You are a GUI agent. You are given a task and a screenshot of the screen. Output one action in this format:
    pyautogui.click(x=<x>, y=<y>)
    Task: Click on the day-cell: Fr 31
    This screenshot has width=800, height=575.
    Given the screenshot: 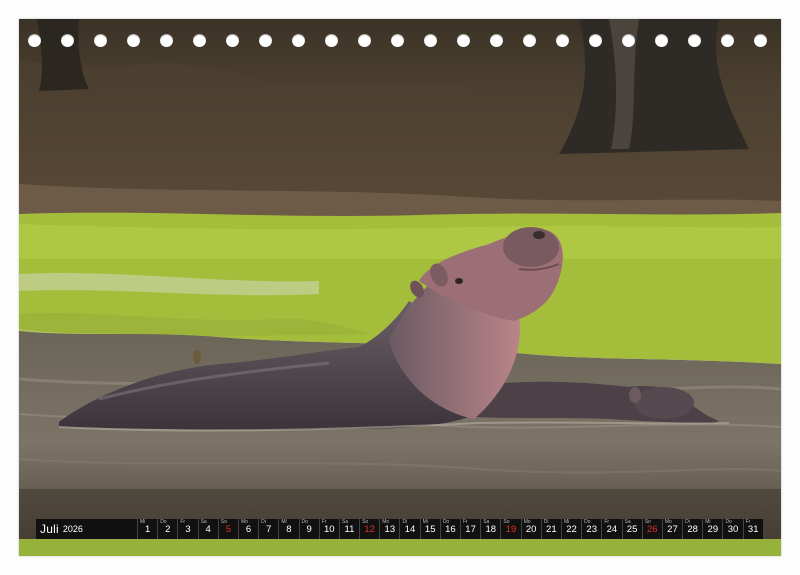 What is the action you would take?
    pyautogui.click(x=752, y=529)
    